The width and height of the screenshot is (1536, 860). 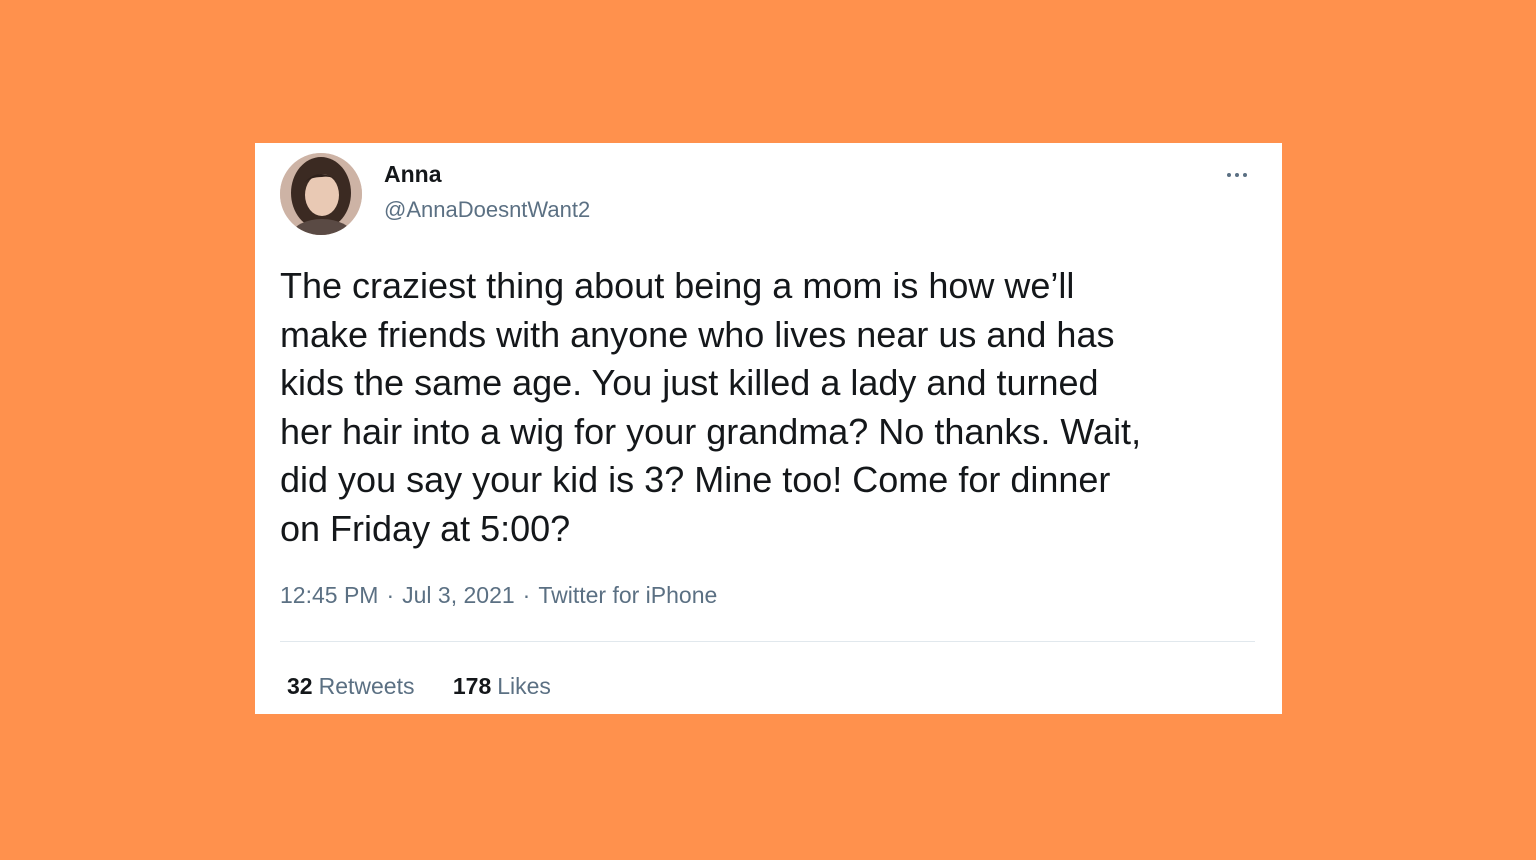 What do you see at coordinates (458, 595) in the screenshot?
I see `tweet-date: Jul 3, 2021` at bounding box center [458, 595].